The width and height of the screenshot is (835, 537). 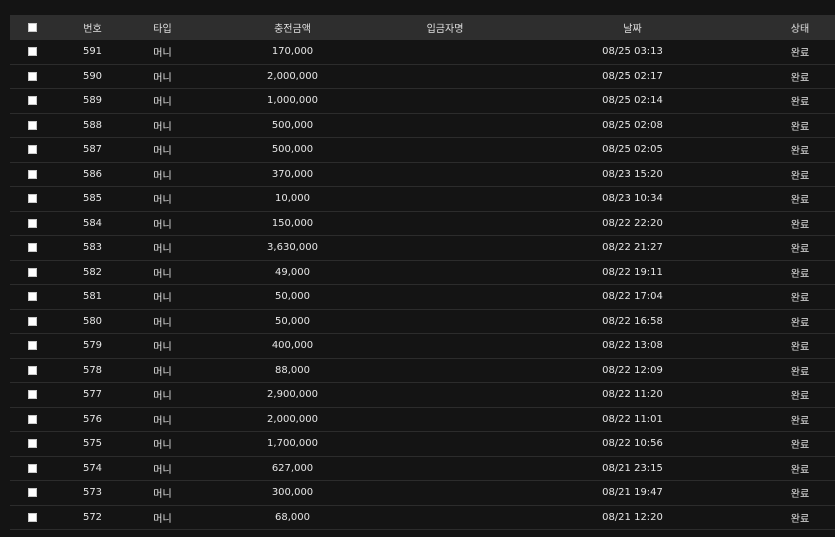 I want to click on row-date: 08/23 15:20, so click(x=632, y=174).